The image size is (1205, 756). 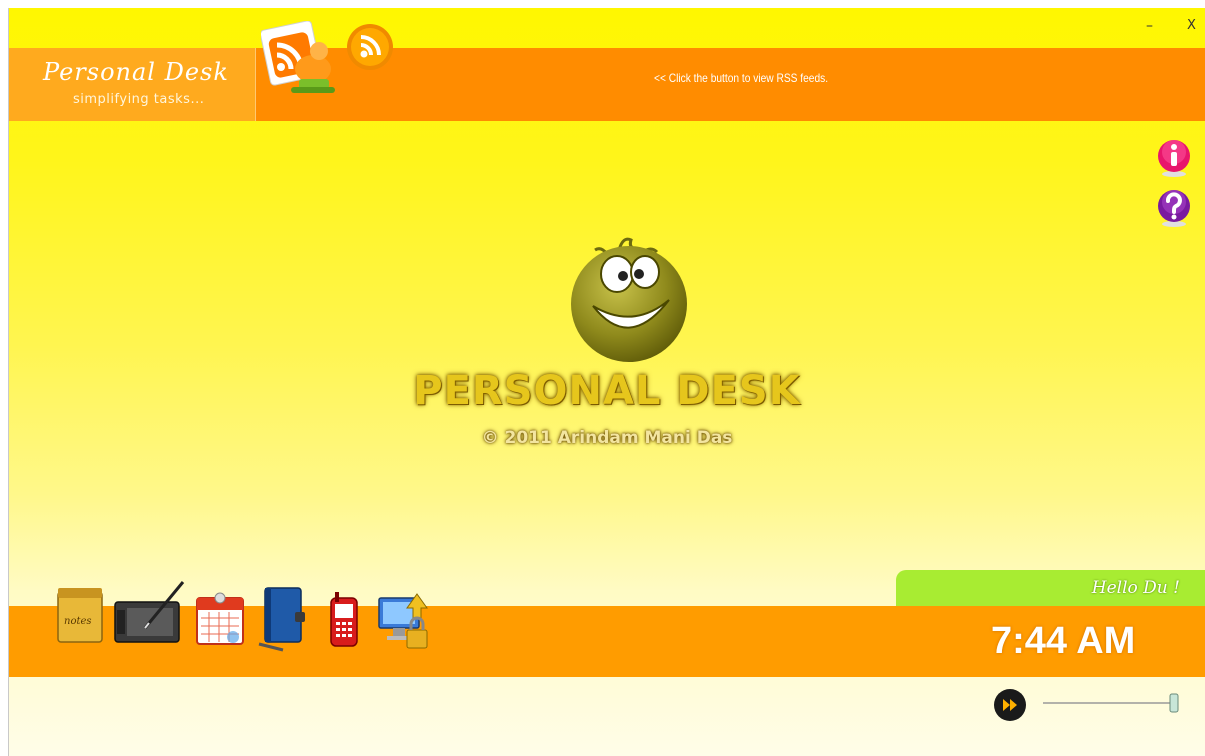 What do you see at coordinates (1174, 208) in the screenshot?
I see `help-icon` at bounding box center [1174, 208].